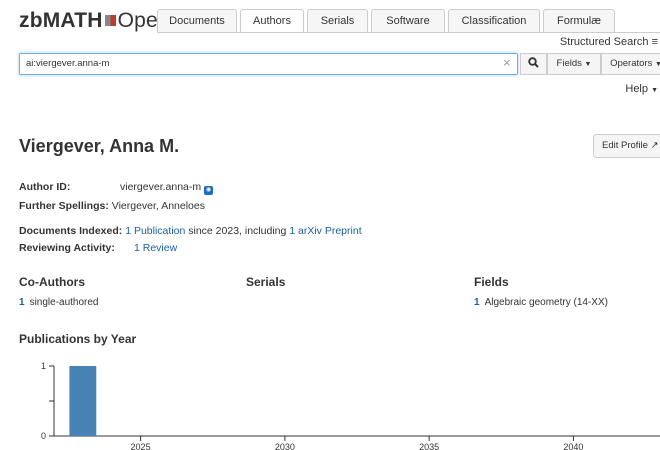 The width and height of the screenshot is (660, 450). I want to click on zbmath-logo: zbMATH Open, so click(94, 21).